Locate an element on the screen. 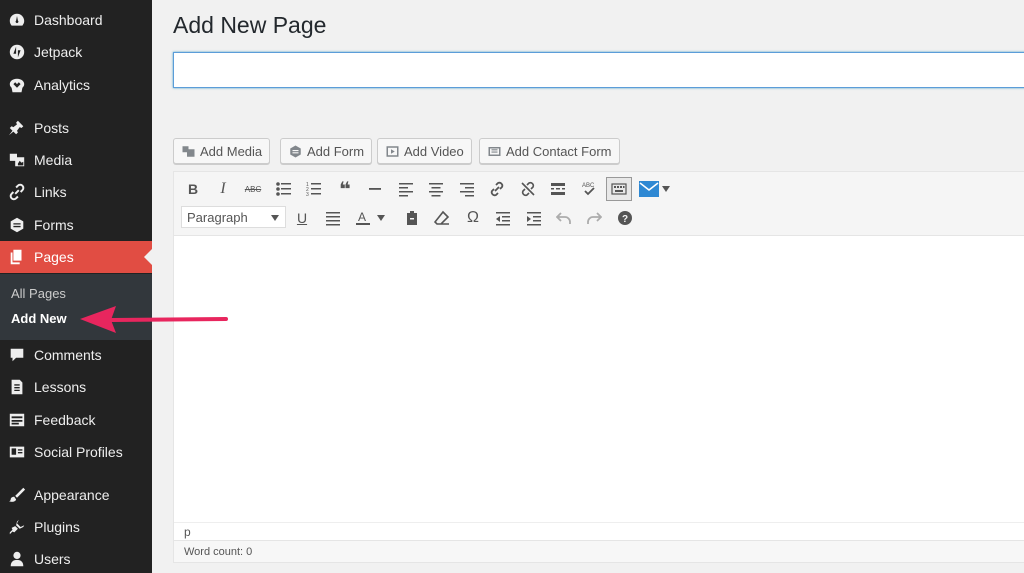  outdent-icon is located at coordinates (503, 219).